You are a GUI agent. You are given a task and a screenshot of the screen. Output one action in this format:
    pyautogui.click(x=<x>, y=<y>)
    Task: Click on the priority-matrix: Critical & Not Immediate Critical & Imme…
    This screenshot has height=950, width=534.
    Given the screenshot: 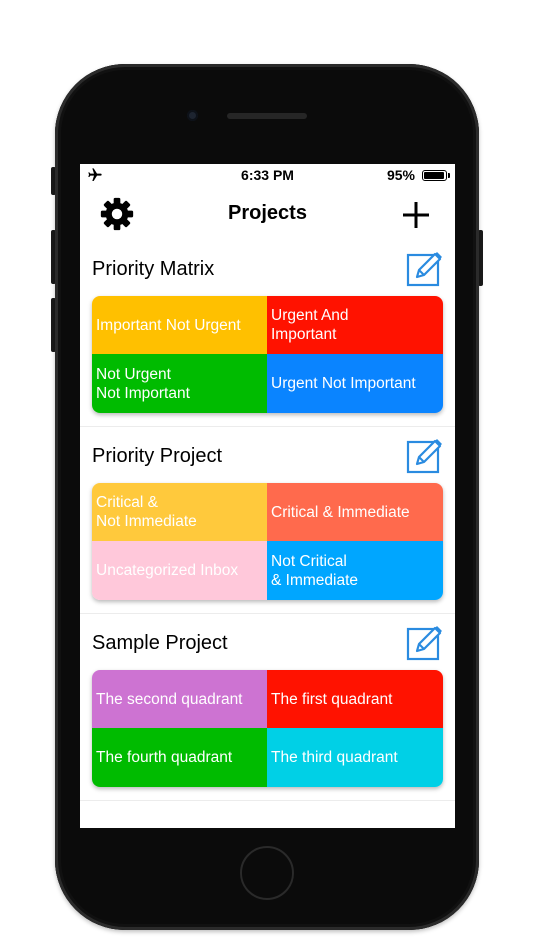 What is the action you would take?
    pyautogui.click(x=267, y=541)
    